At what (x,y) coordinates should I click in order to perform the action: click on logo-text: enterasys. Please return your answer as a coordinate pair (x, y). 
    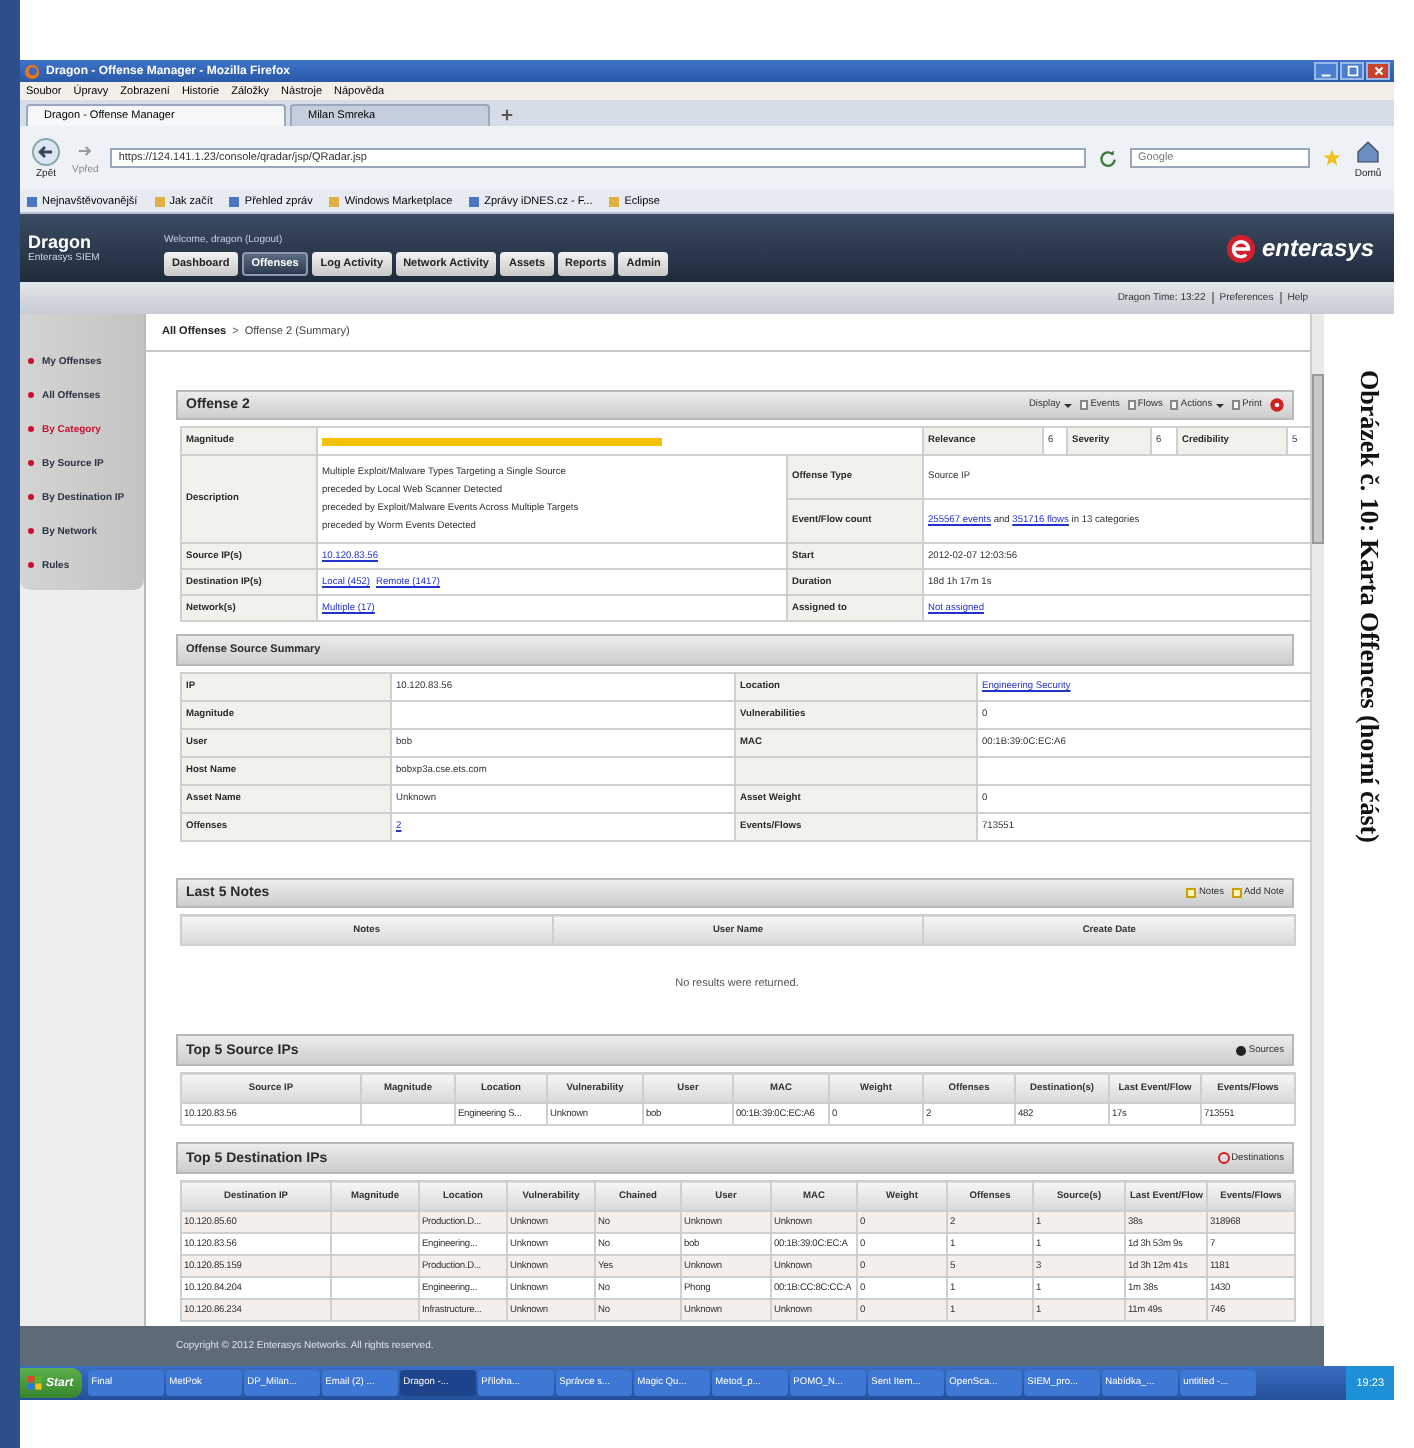
    Looking at the image, I should click on (1317, 248).